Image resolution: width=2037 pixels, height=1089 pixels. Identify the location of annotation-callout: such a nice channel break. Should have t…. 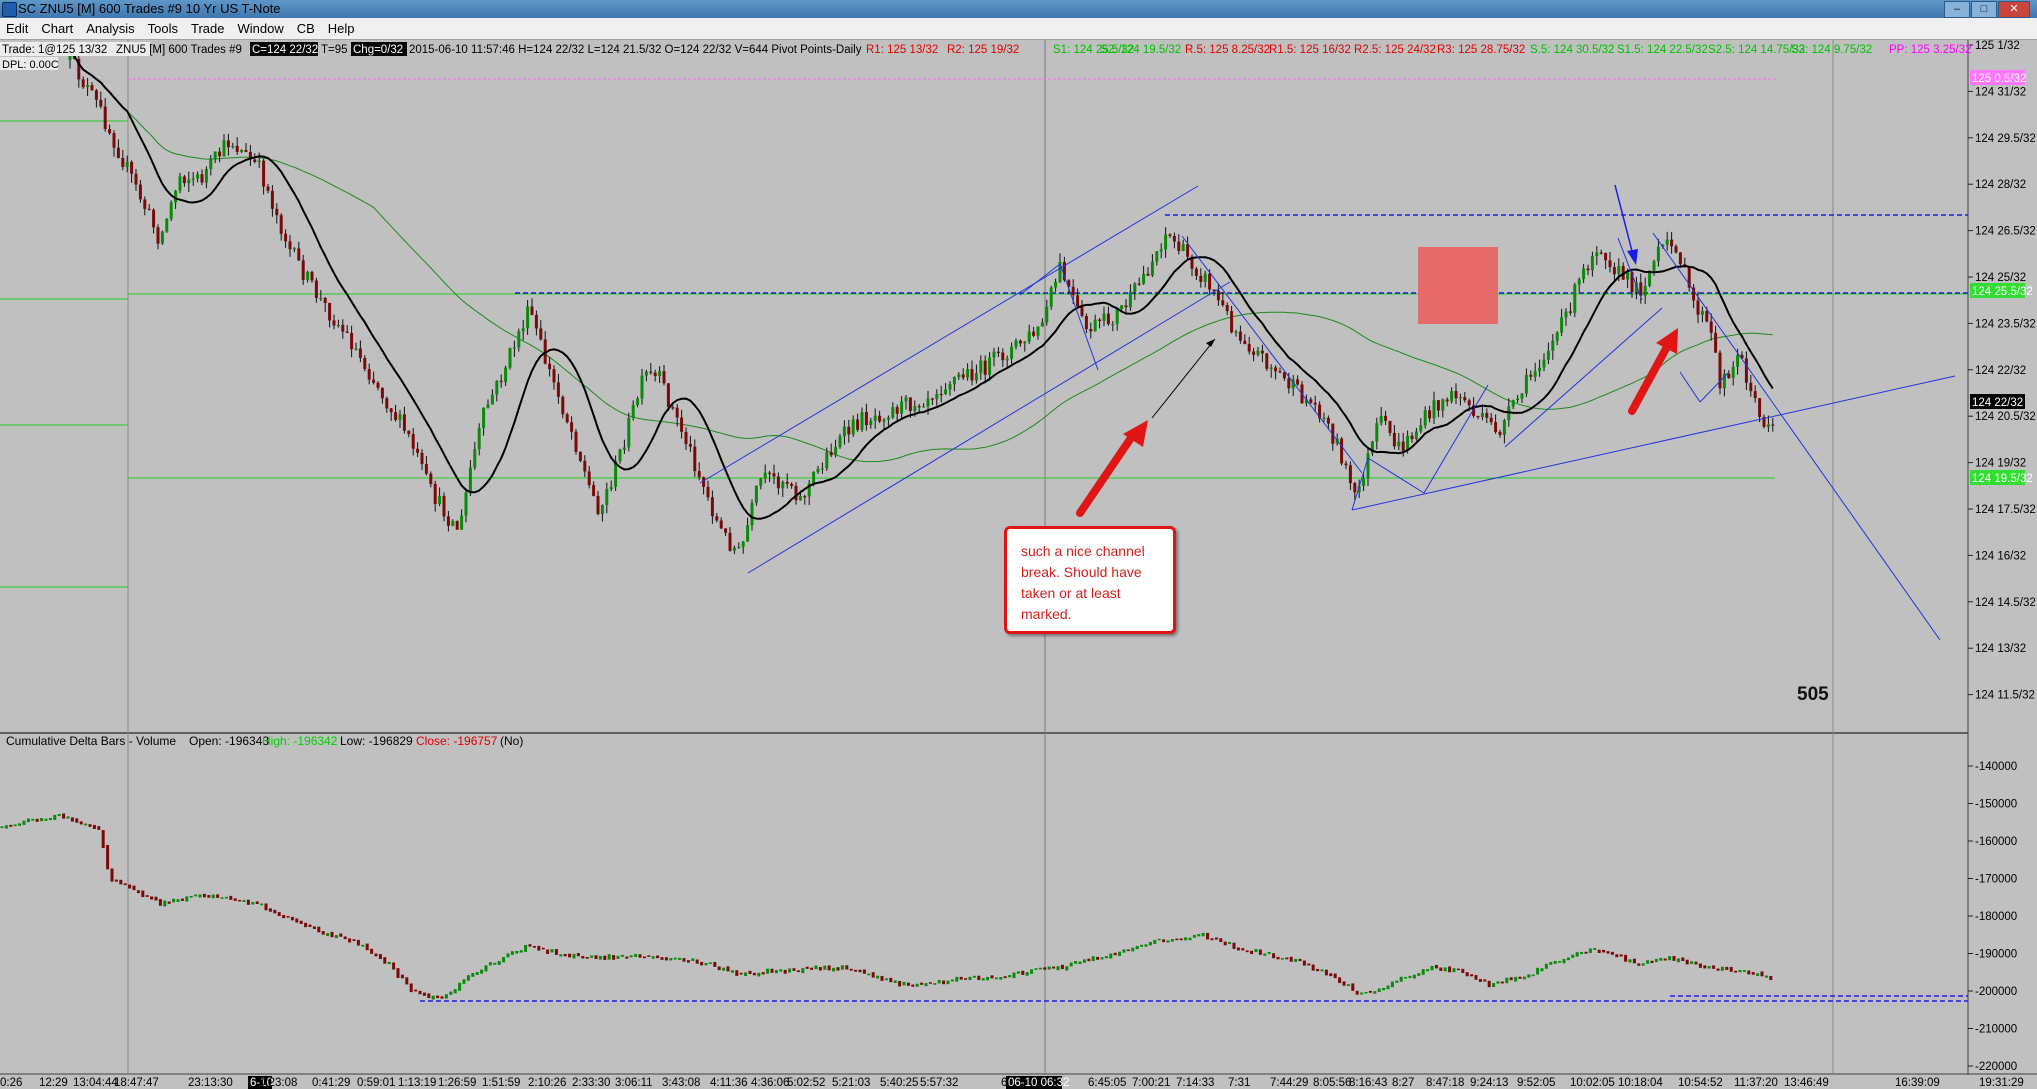
(1090, 580).